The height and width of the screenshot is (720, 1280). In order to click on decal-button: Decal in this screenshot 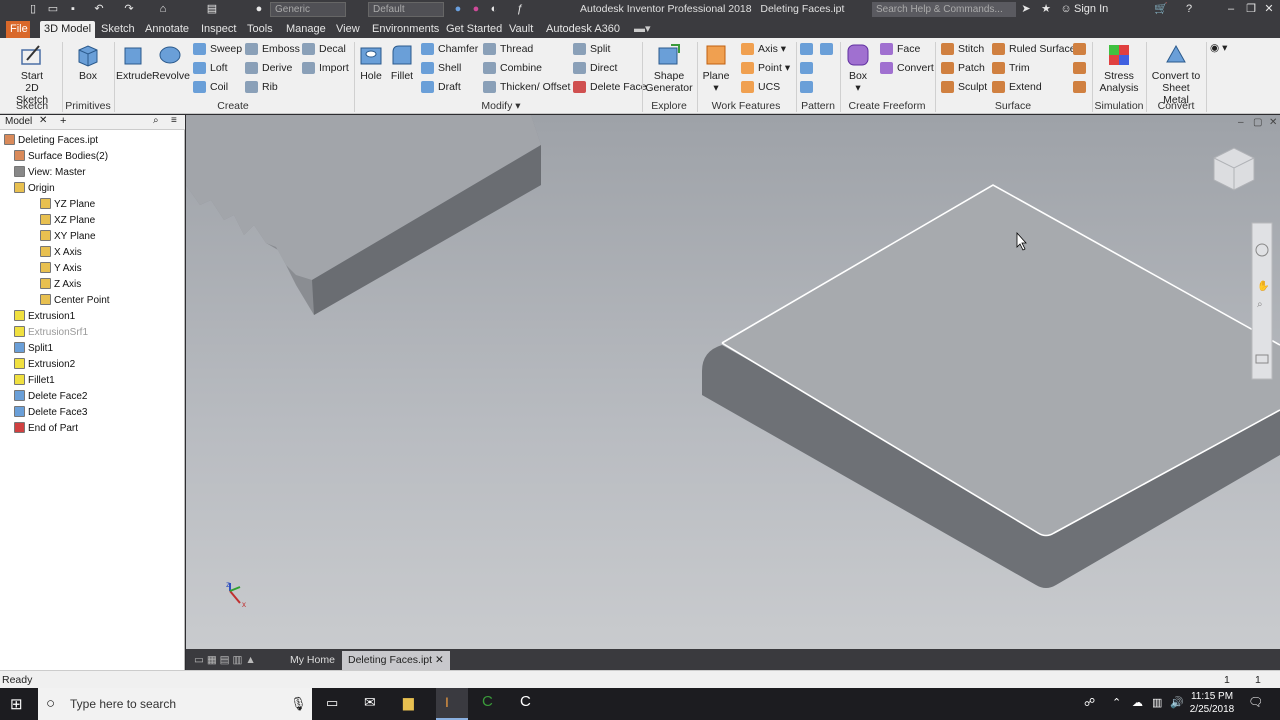, I will do `click(324, 49)`.